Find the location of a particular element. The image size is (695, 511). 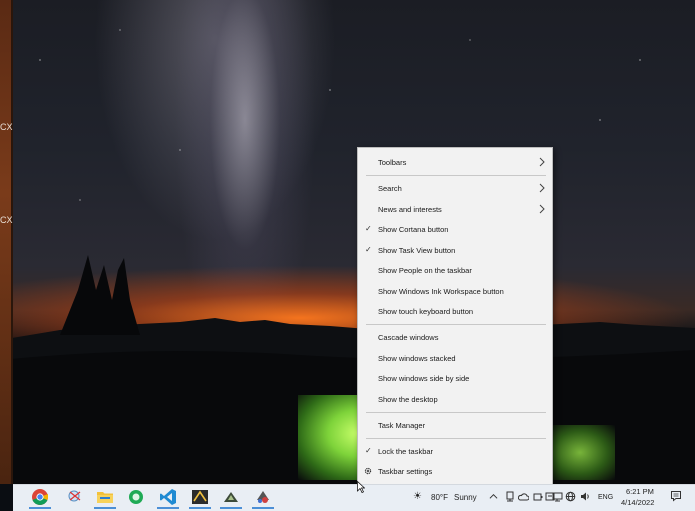

language-indicator: ENG is located at coordinates (605, 497).